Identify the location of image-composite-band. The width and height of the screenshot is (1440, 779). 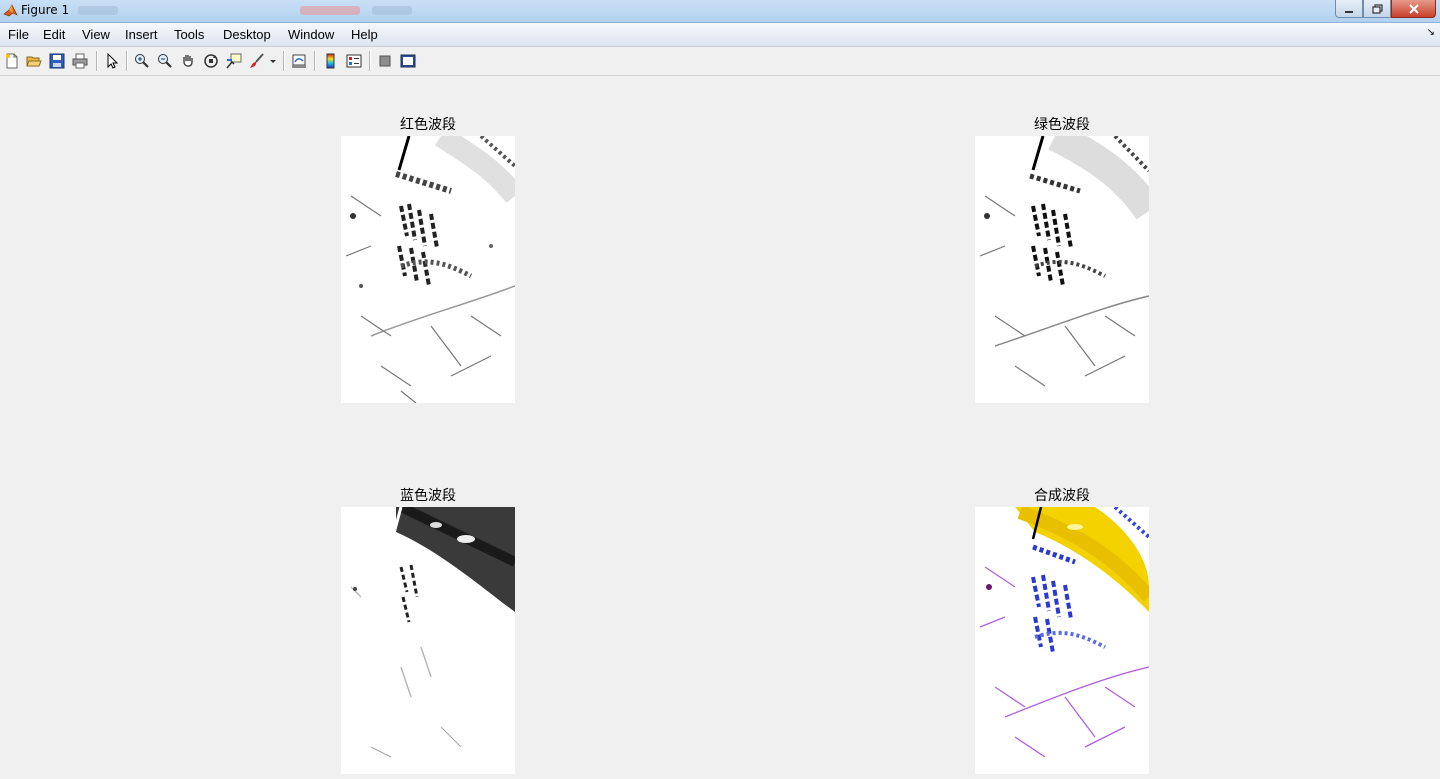
(1062, 640).